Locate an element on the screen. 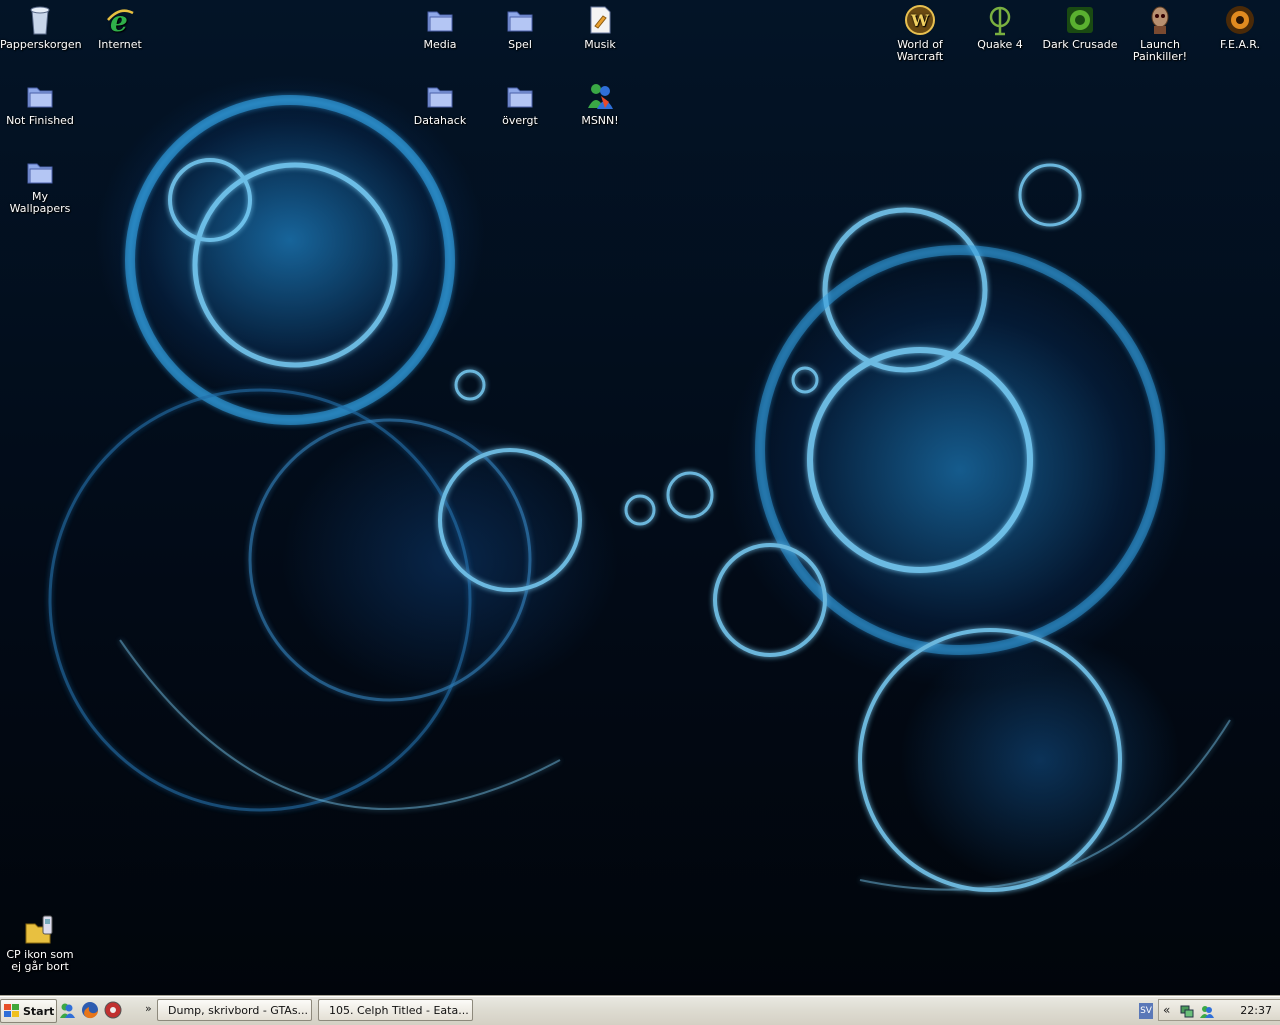 The width and height of the screenshot is (1280, 1025). desktop-icon-label: Internet is located at coordinates (120, 44).